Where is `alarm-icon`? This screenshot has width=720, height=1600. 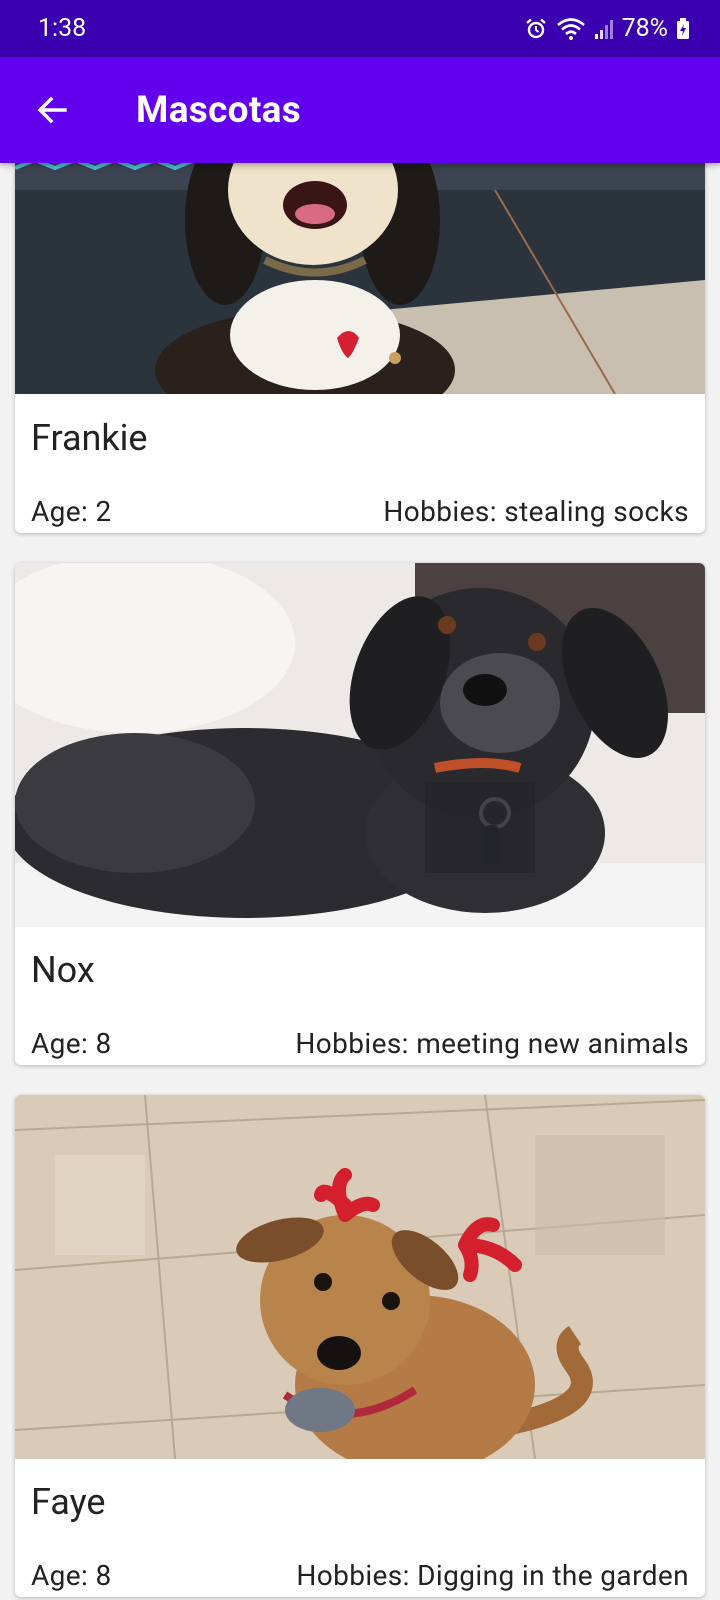 alarm-icon is located at coordinates (536, 29).